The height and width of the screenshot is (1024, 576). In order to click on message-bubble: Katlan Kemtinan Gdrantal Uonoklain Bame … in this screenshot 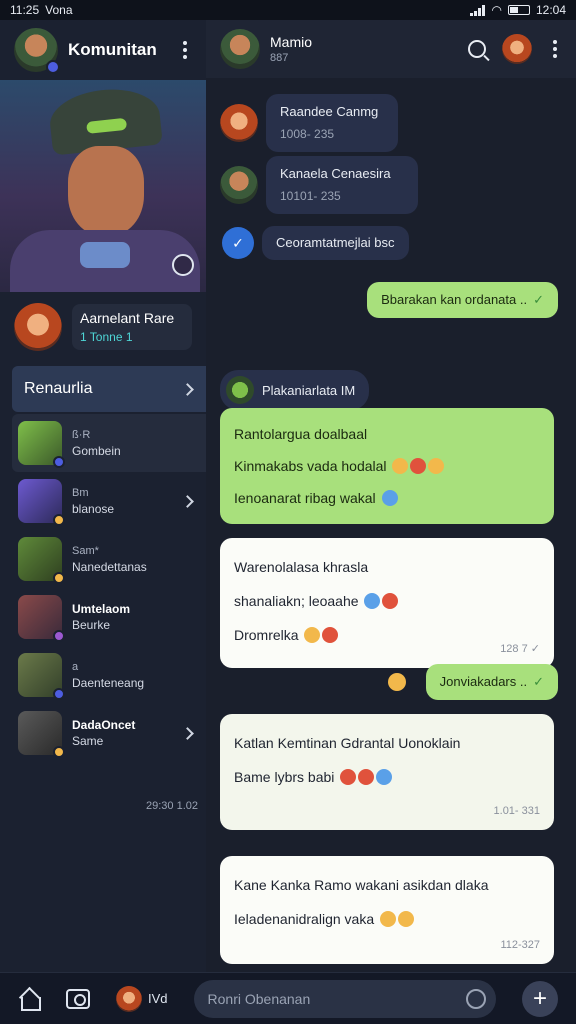, I will do `click(387, 772)`.